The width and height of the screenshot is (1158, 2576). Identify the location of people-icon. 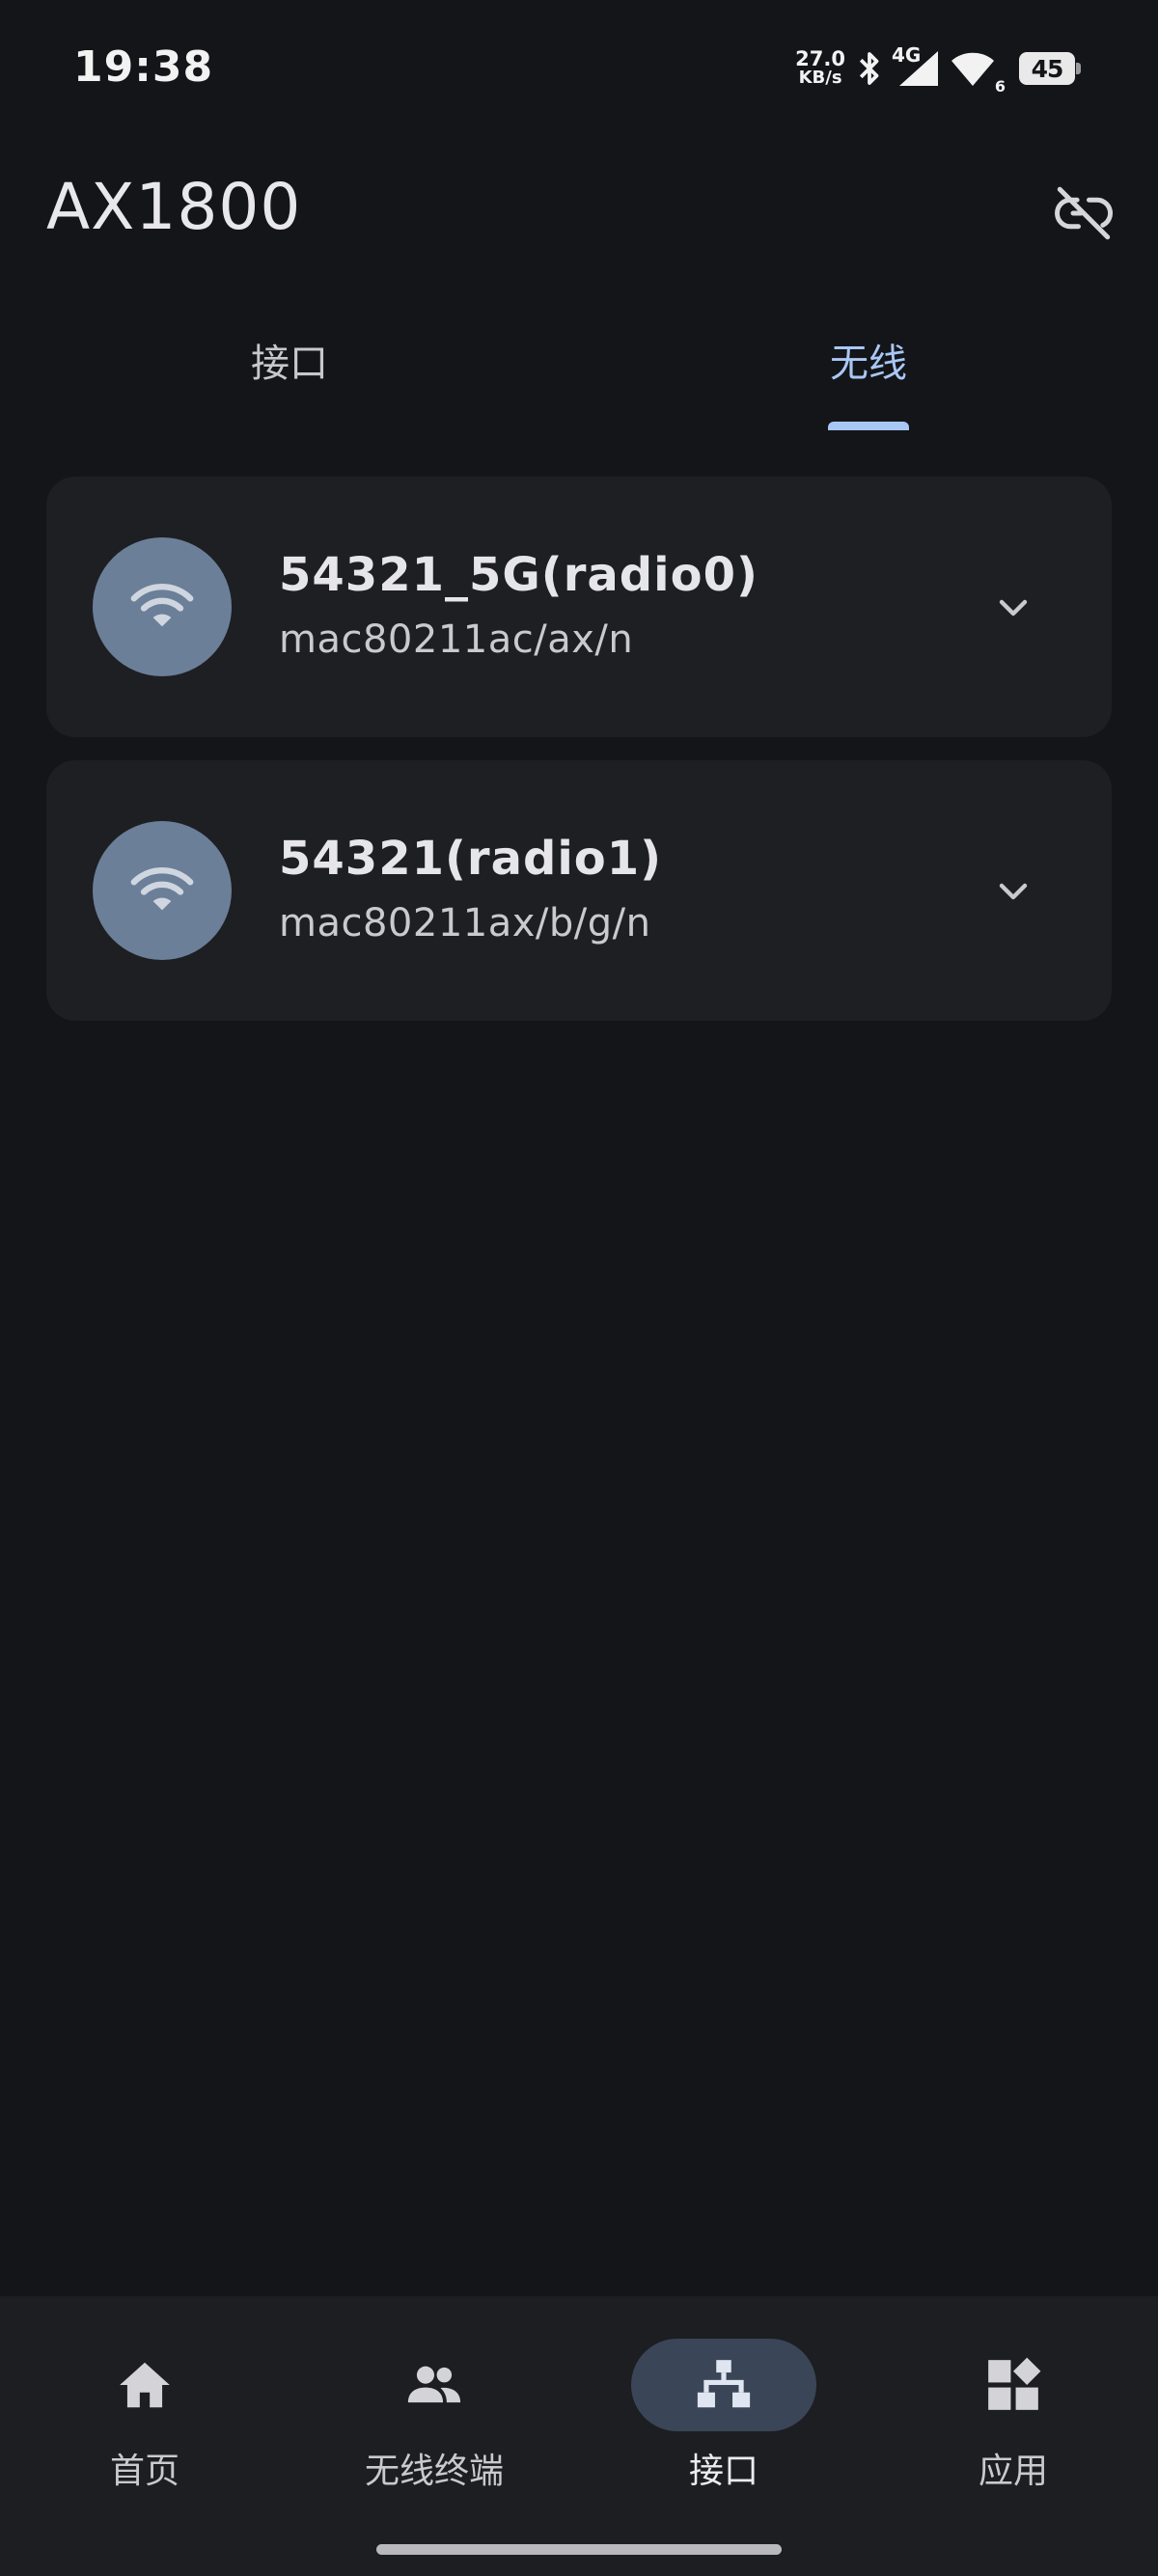
(434, 2385).